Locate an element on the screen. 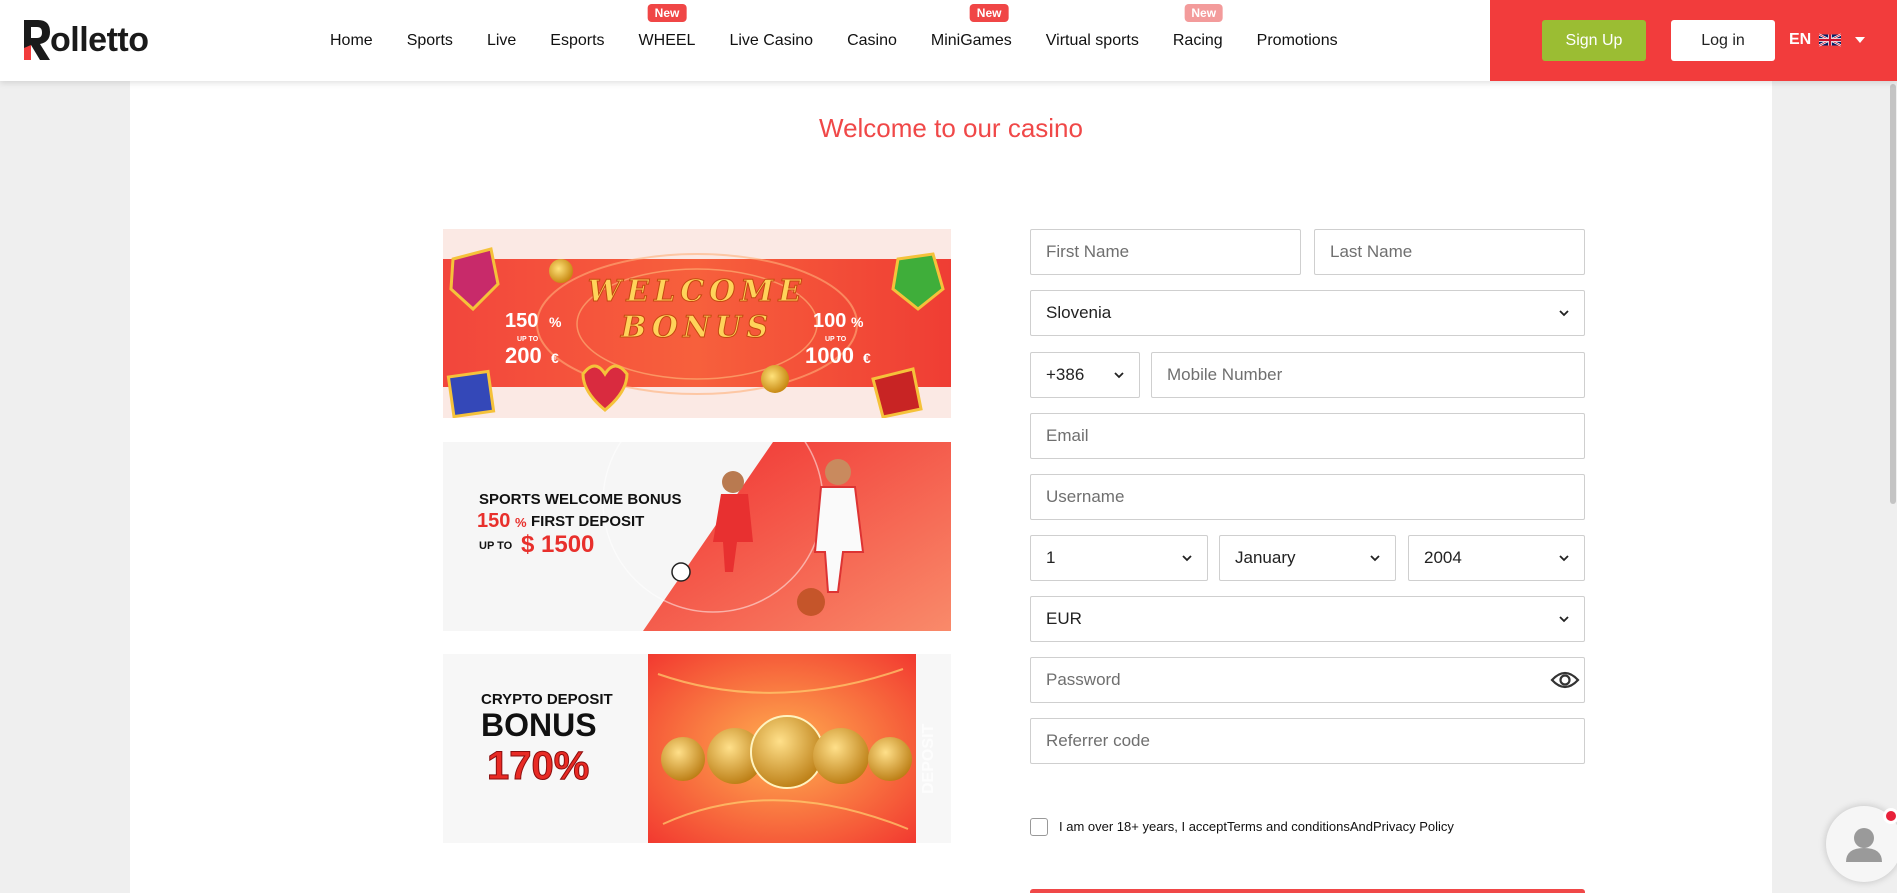 The image size is (1897, 893). nav-item-home: Home is located at coordinates (351, 41).